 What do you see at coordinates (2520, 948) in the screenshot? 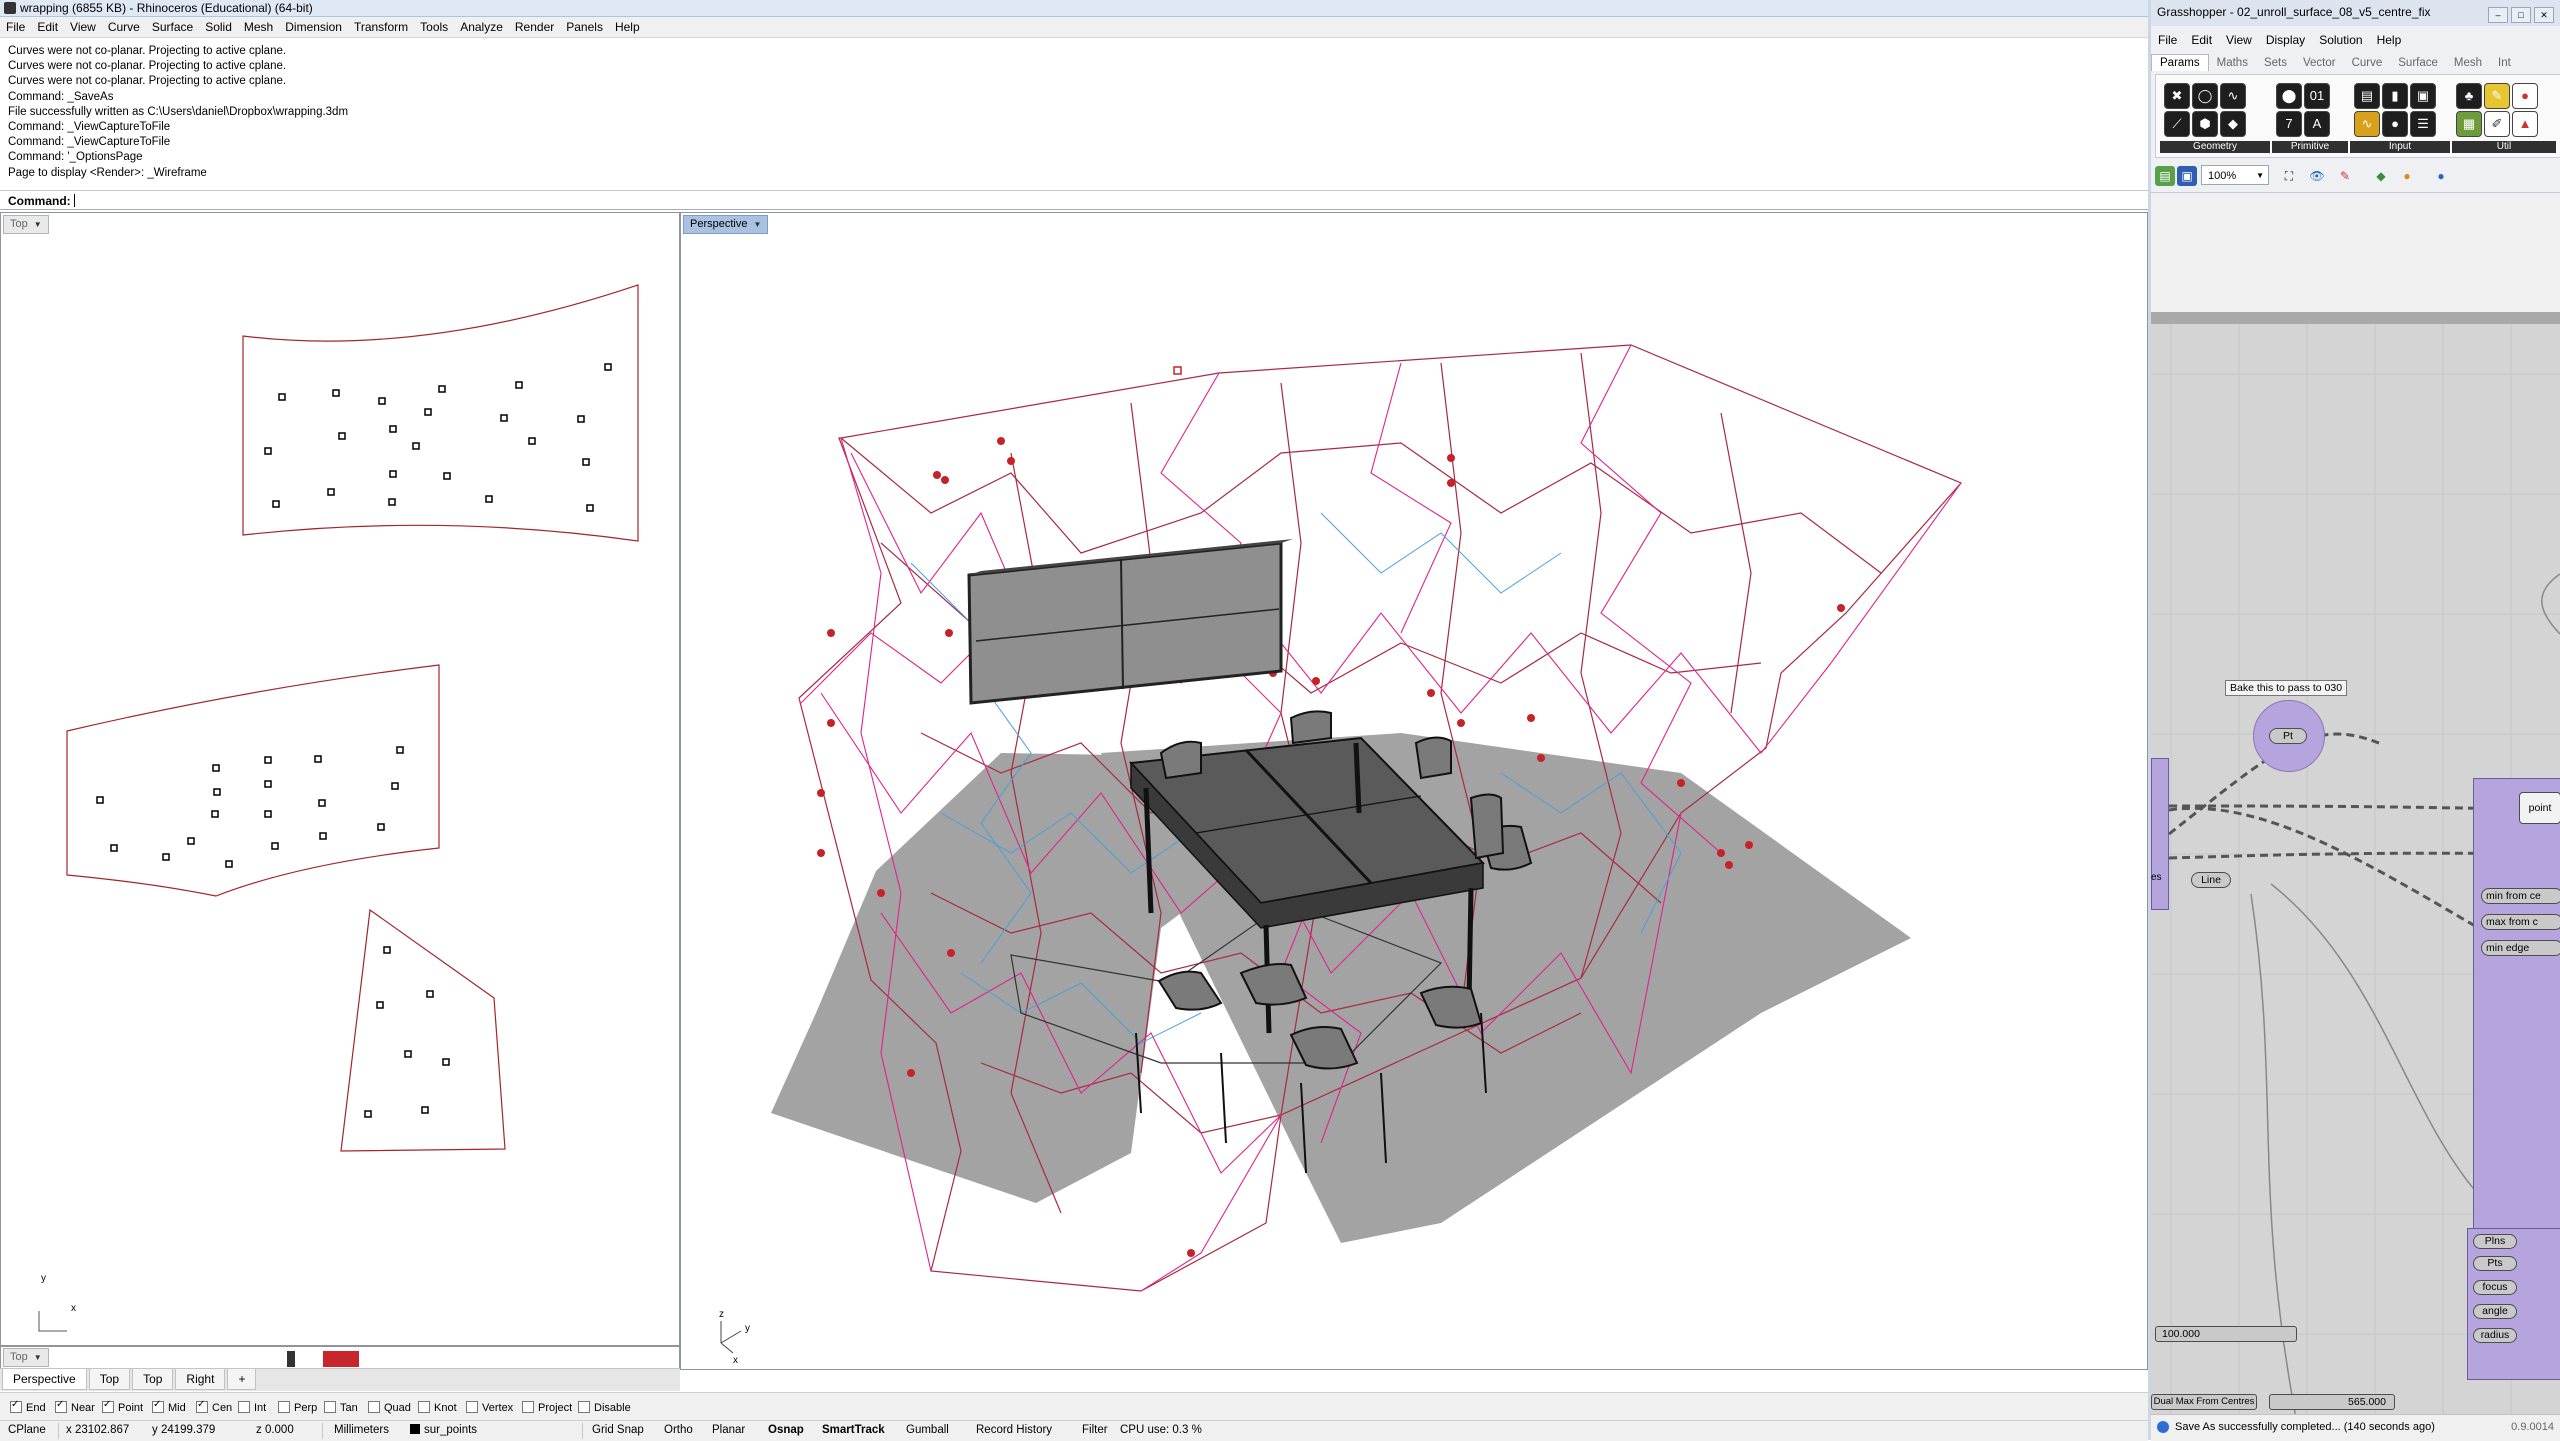
I see `min-edge-input: min edge` at bounding box center [2520, 948].